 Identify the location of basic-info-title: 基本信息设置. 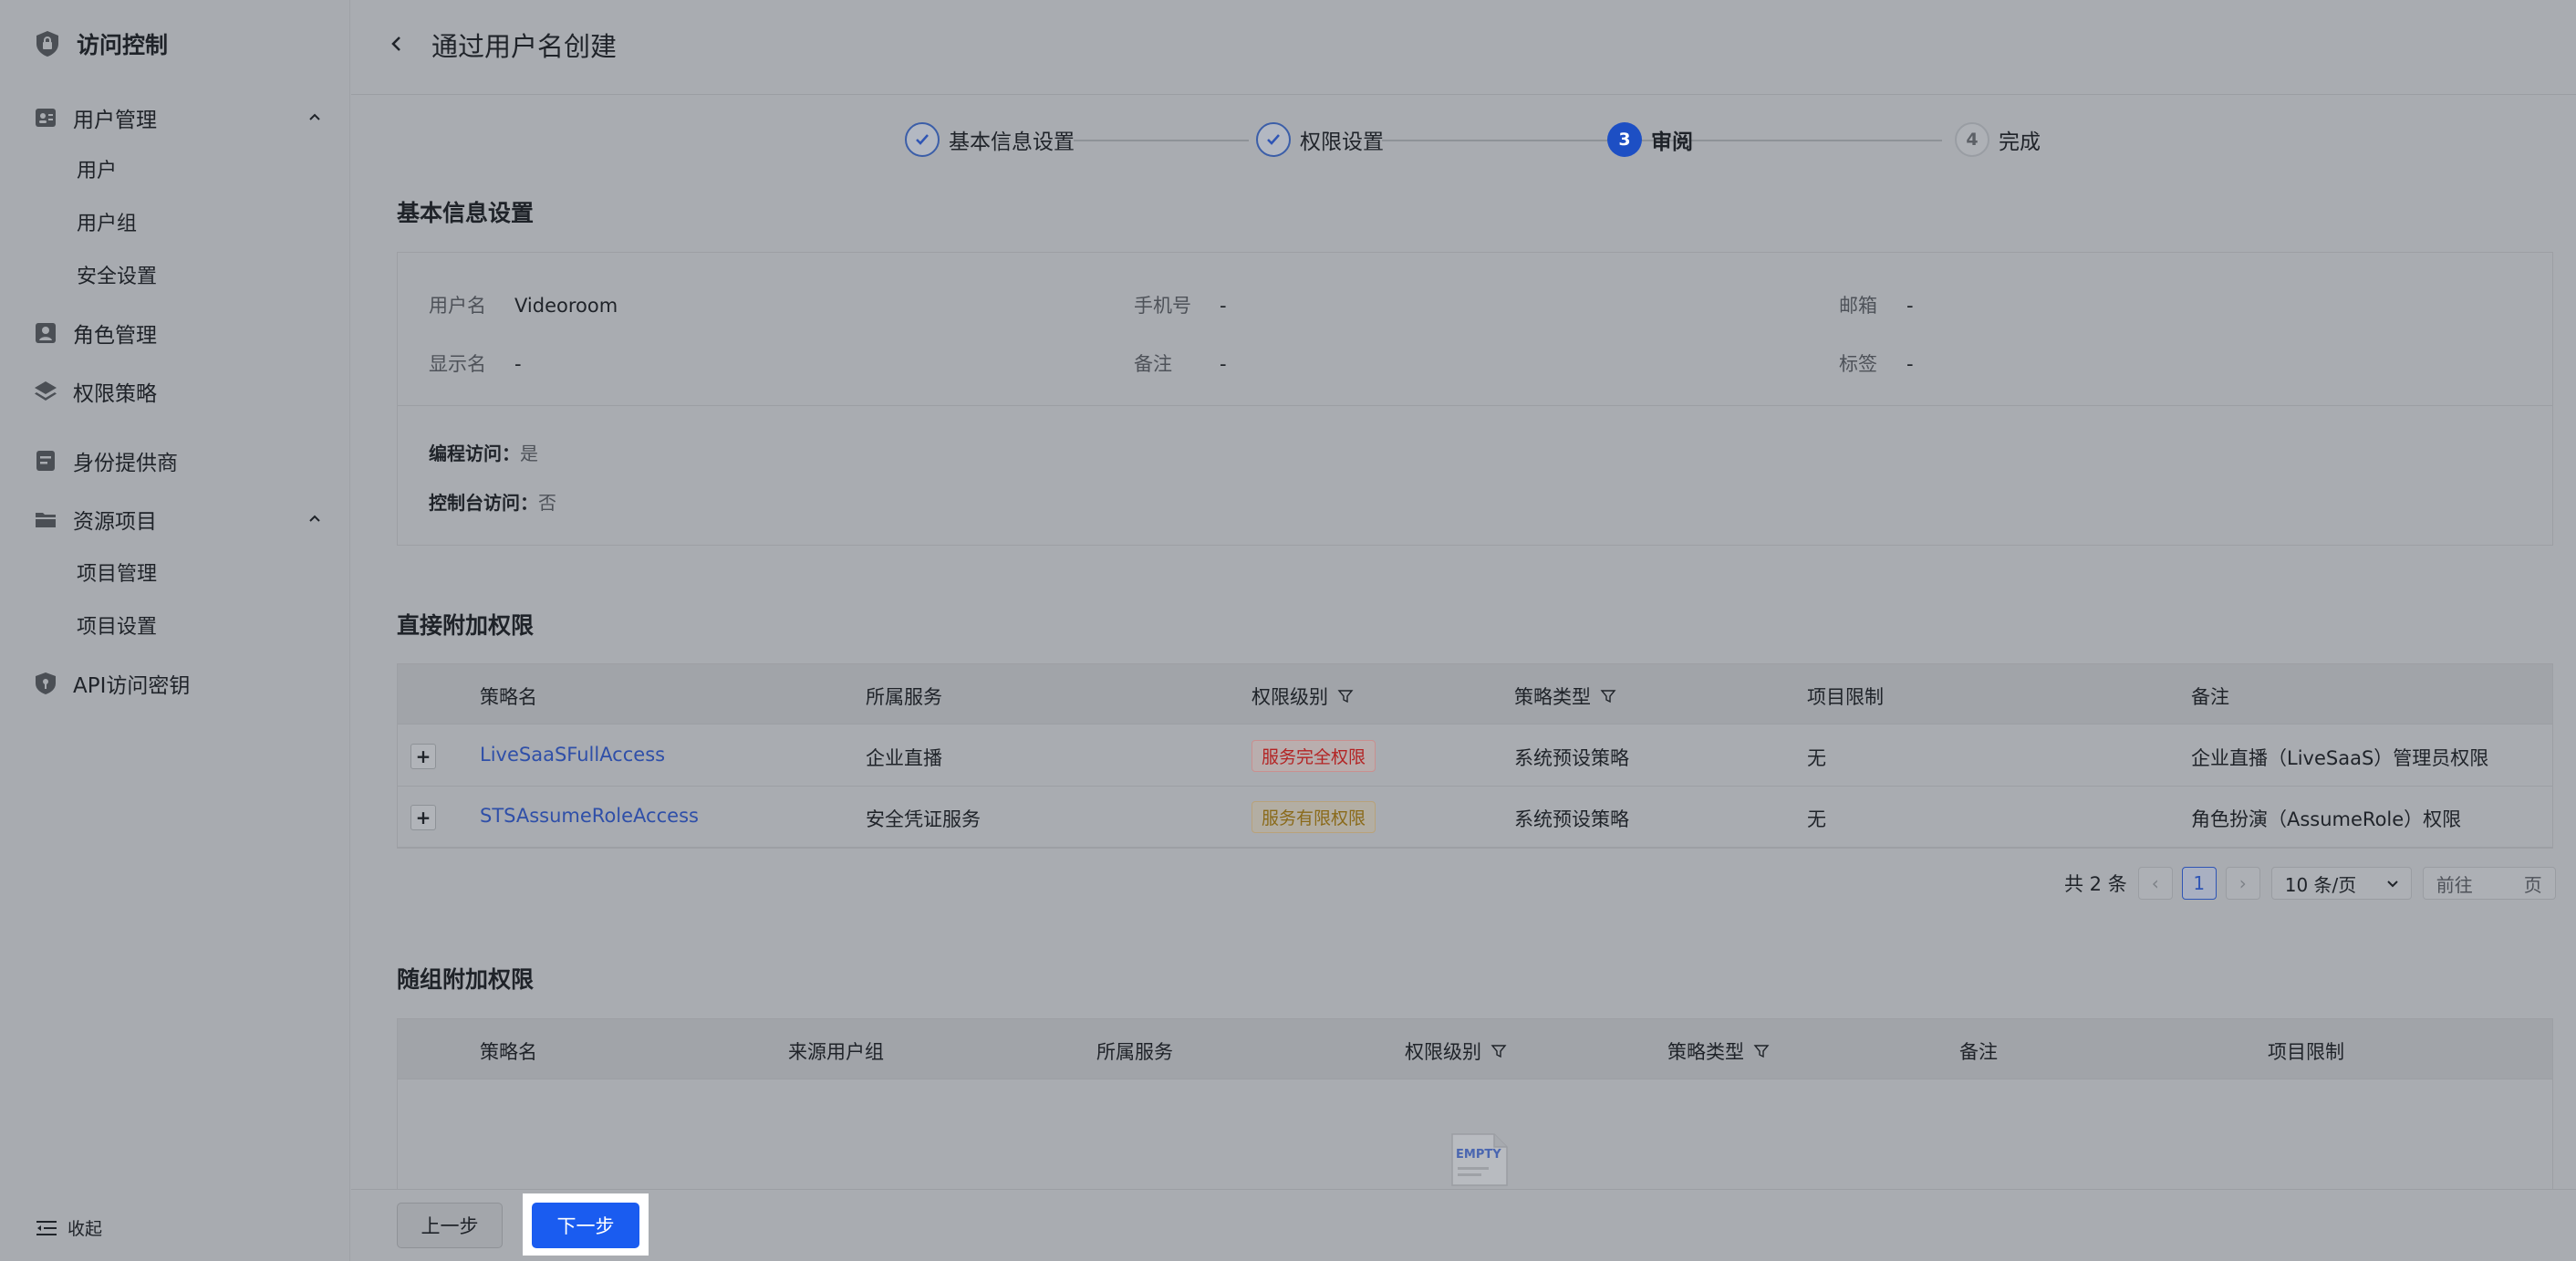
(466, 213).